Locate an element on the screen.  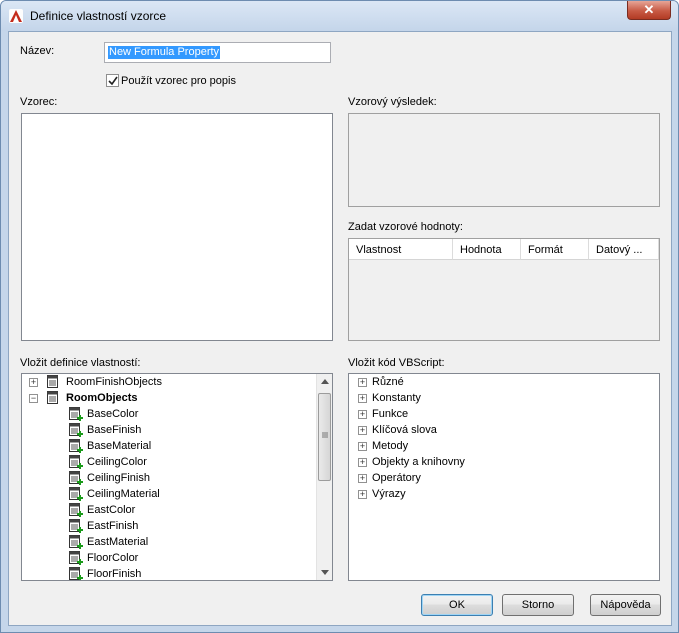
name-input: New Formula Property is located at coordinates (217, 52).